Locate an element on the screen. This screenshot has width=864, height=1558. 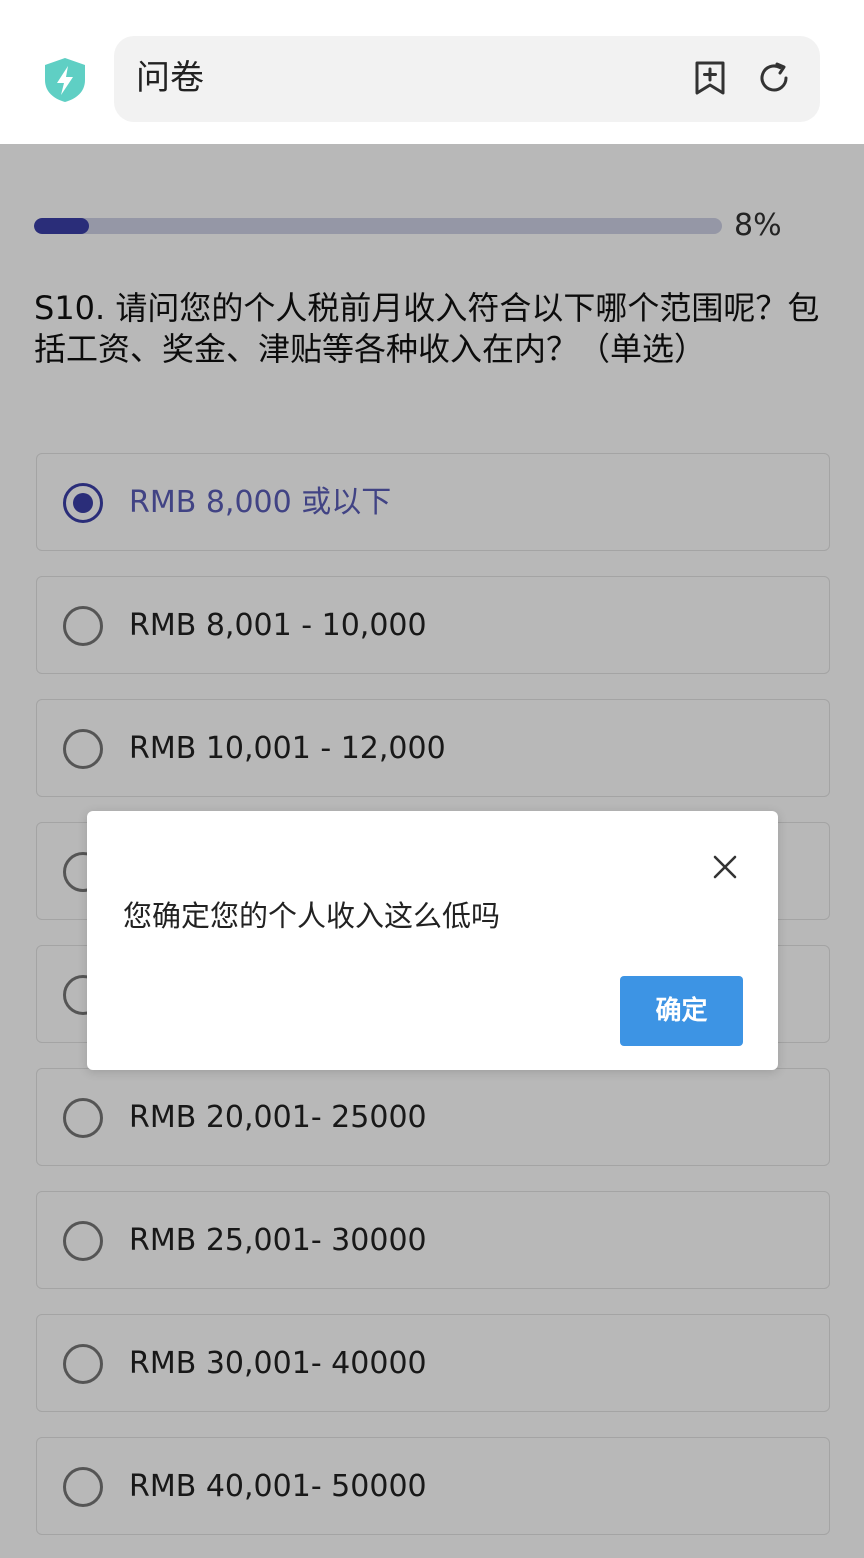
reload-icon is located at coordinates (774, 78).